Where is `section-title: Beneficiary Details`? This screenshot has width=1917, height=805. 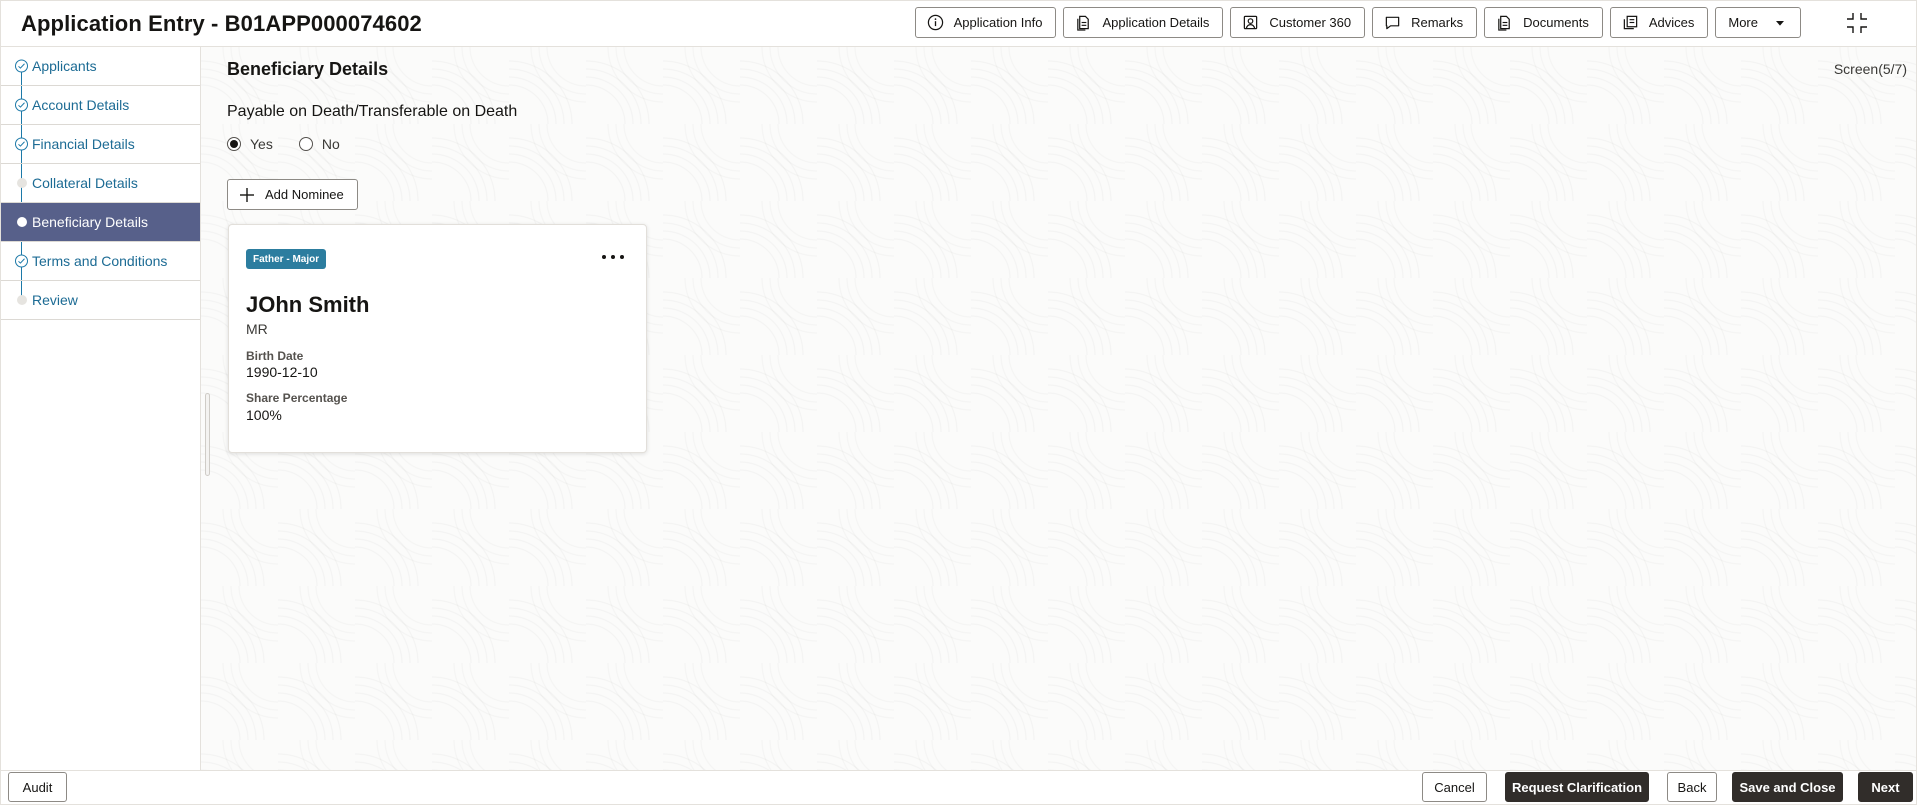 section-title: Beneficiary Details is located at coordinates (308, 69).